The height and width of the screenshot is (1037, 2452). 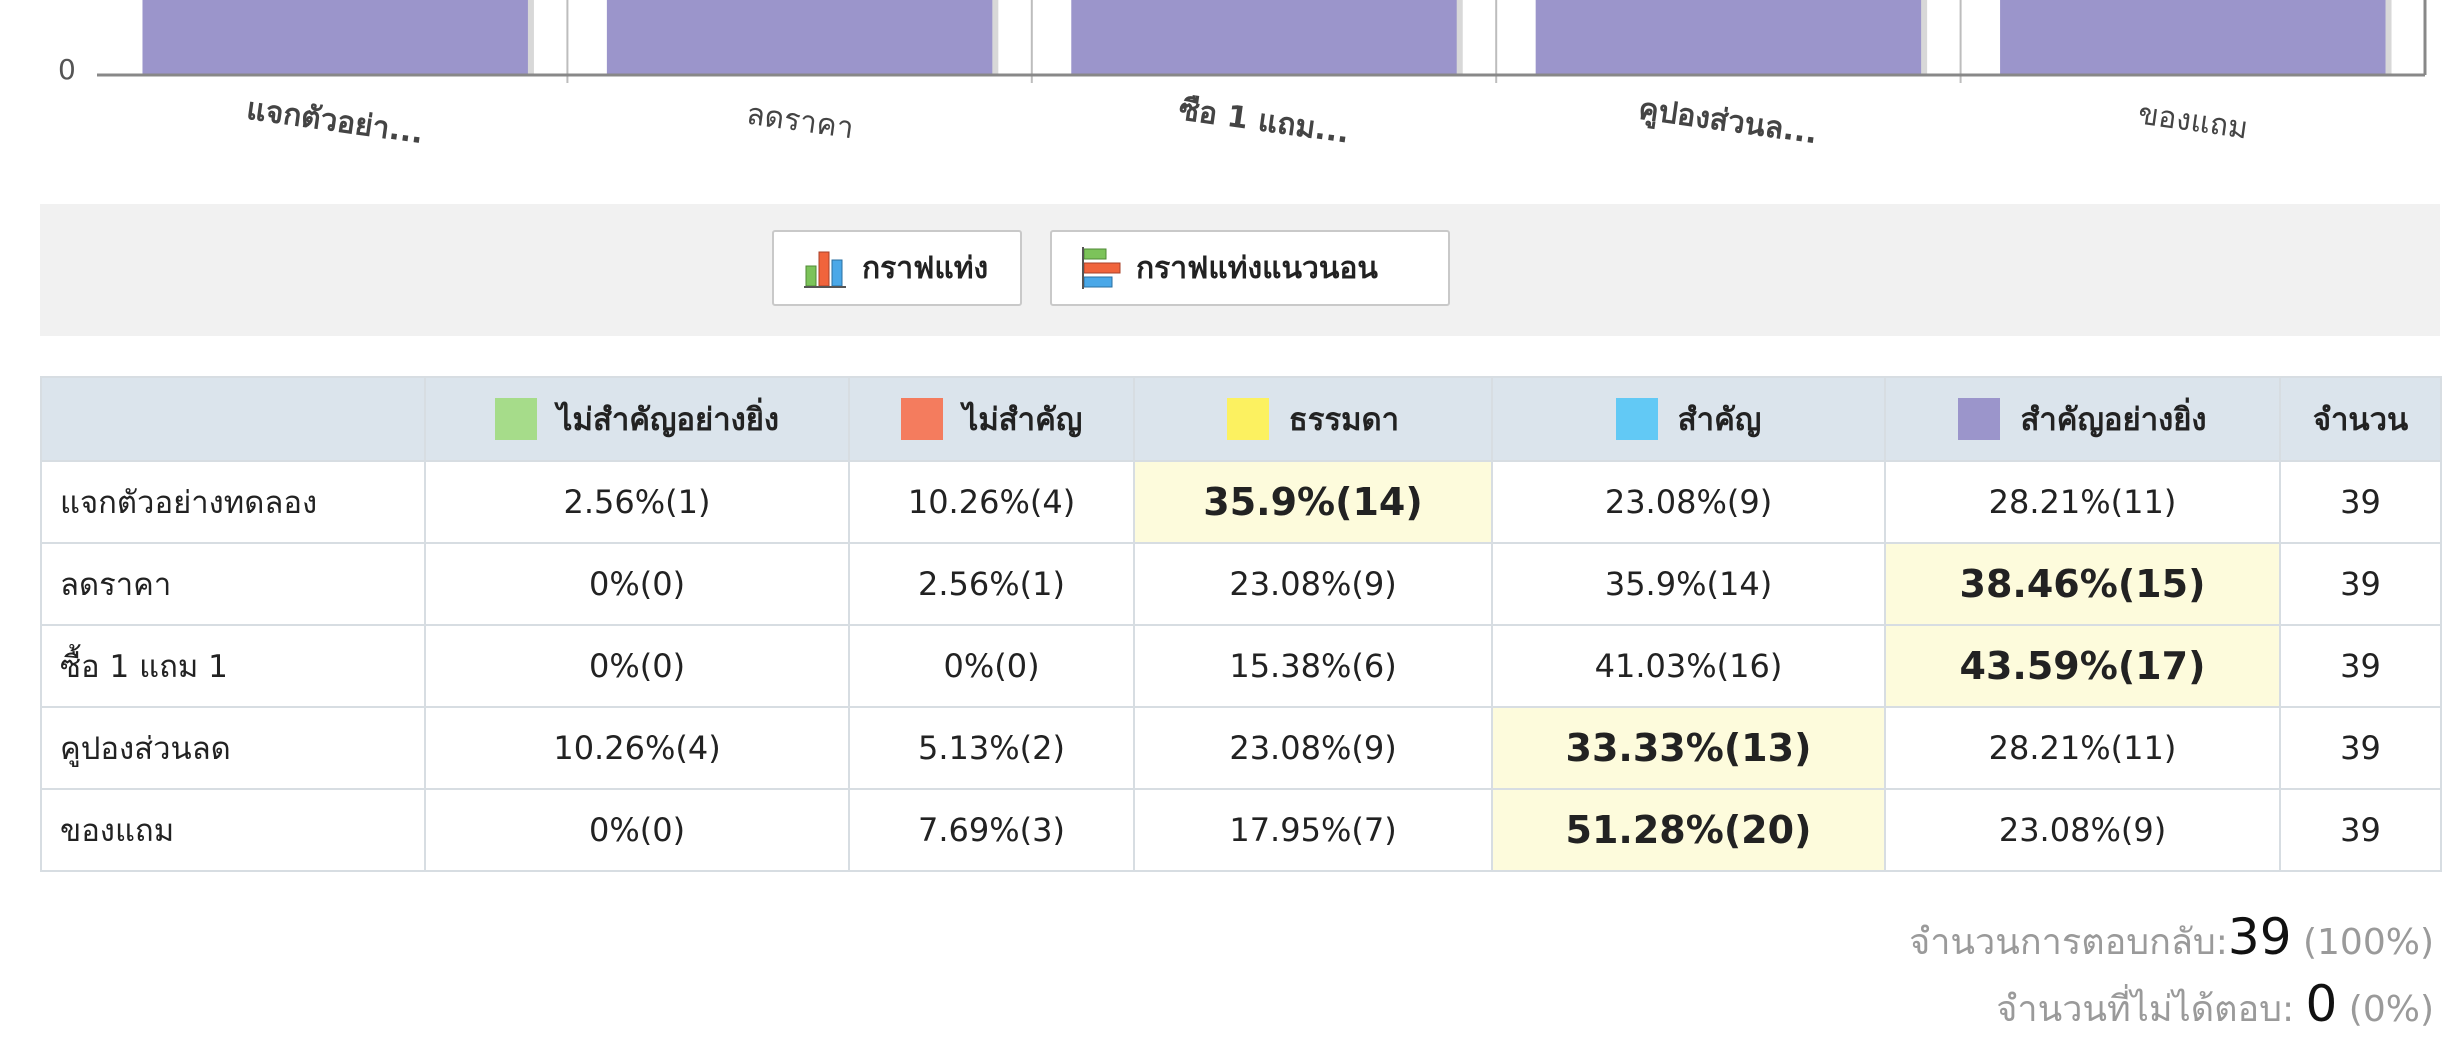 What do you see at coordinates (1257, 268) in the screenshot?
I see `horizontal-bar-chart-button-label: กราฟแท่งแนวนอน` at bounding box center [1257, 268].